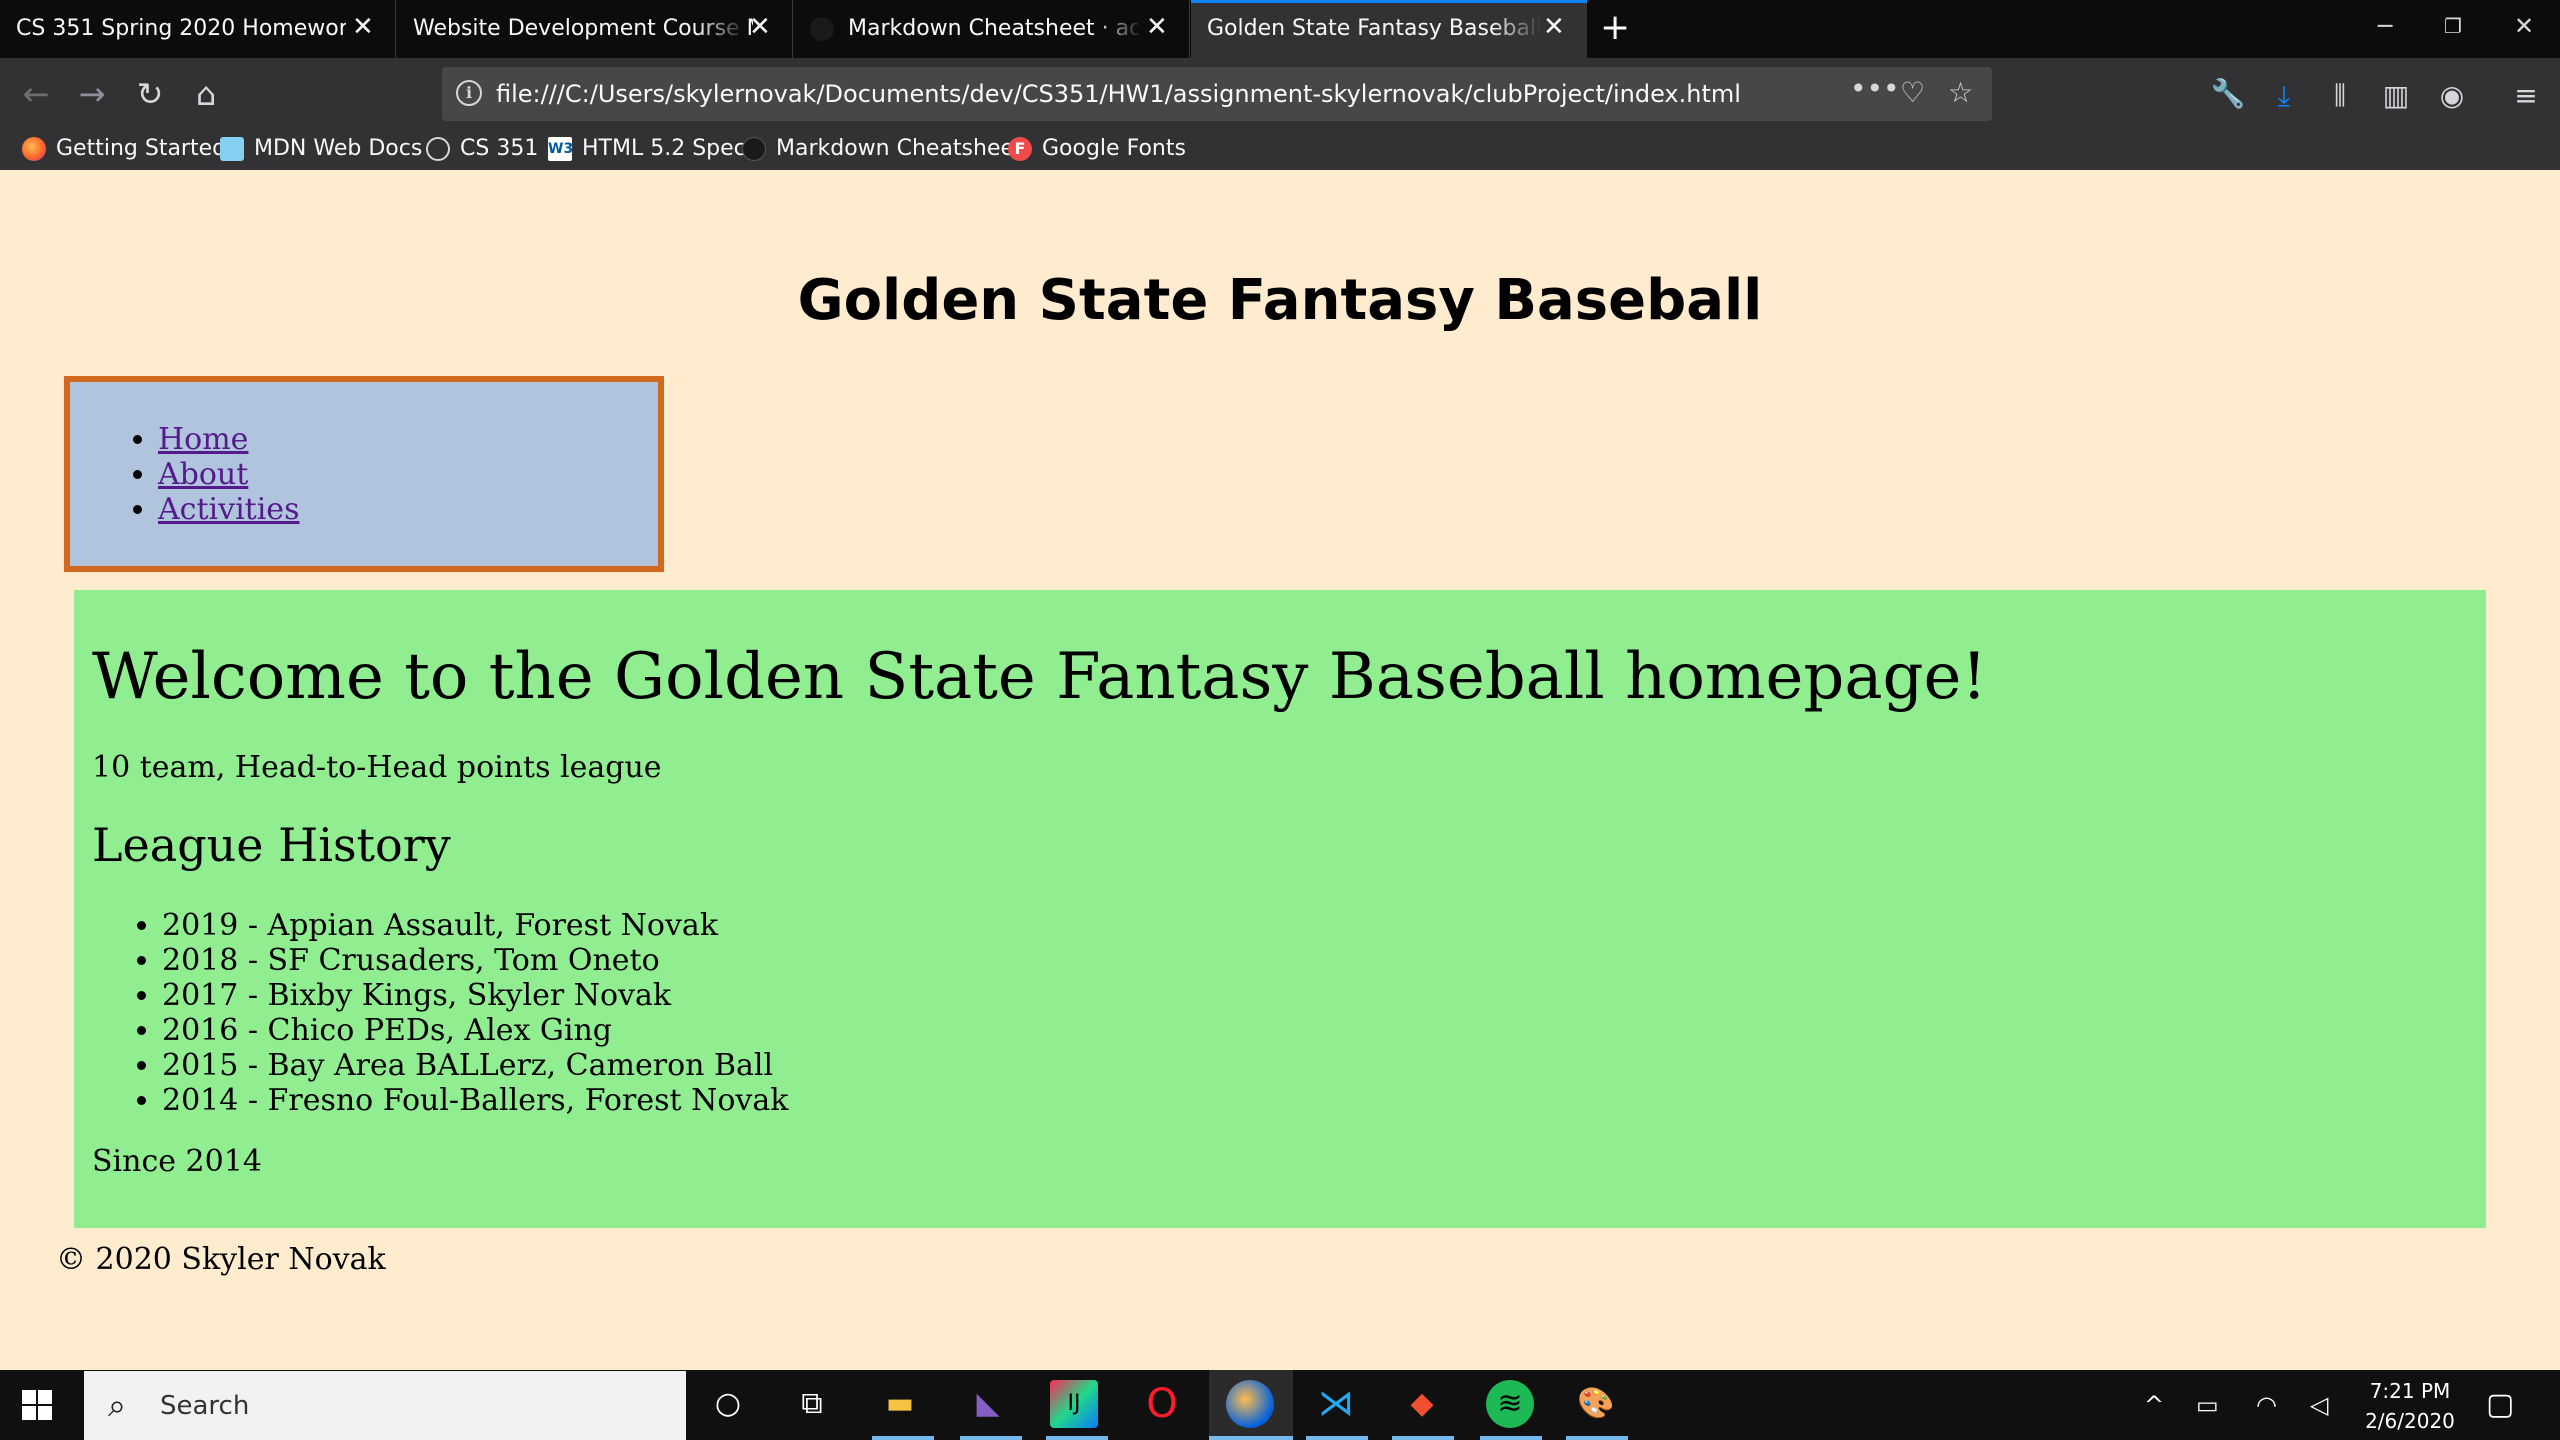 The width and height of the screenshot is (2560, 1440). I want to click on window-close-icon: ✕, so click(2524, 26).